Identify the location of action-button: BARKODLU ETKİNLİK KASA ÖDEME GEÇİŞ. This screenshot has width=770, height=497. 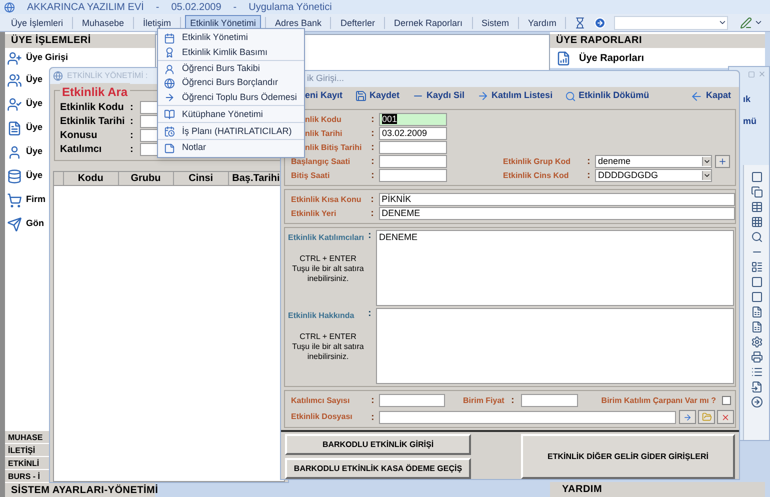
(378, 468).